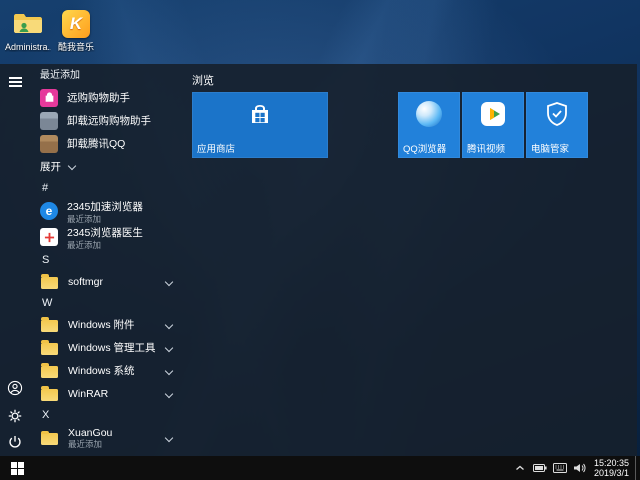  I want to click on app-list-folder: softmgr, so click(112, 281).